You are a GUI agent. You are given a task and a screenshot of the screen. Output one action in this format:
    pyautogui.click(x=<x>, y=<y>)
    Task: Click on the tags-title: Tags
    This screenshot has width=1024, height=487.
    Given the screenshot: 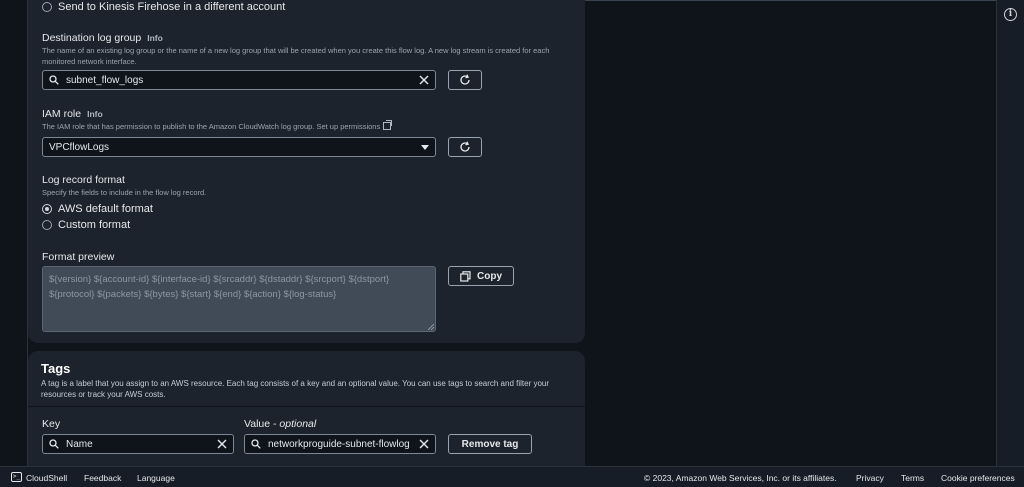 What is the action you would take?
    pyautogui.click(x=56, y=368)
    